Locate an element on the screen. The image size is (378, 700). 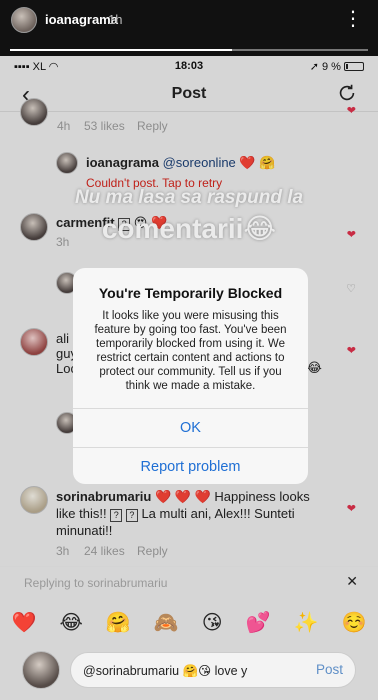
more-icon: ⋮ is located at coordinates (353, 18).